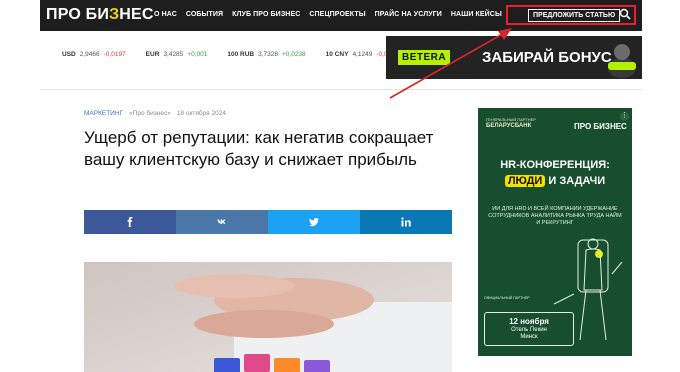  What do you see at coordinates (529, 321) in the screenshot?
I see `ad-date-text: 12 ноября` at bounding box center [529, 321].